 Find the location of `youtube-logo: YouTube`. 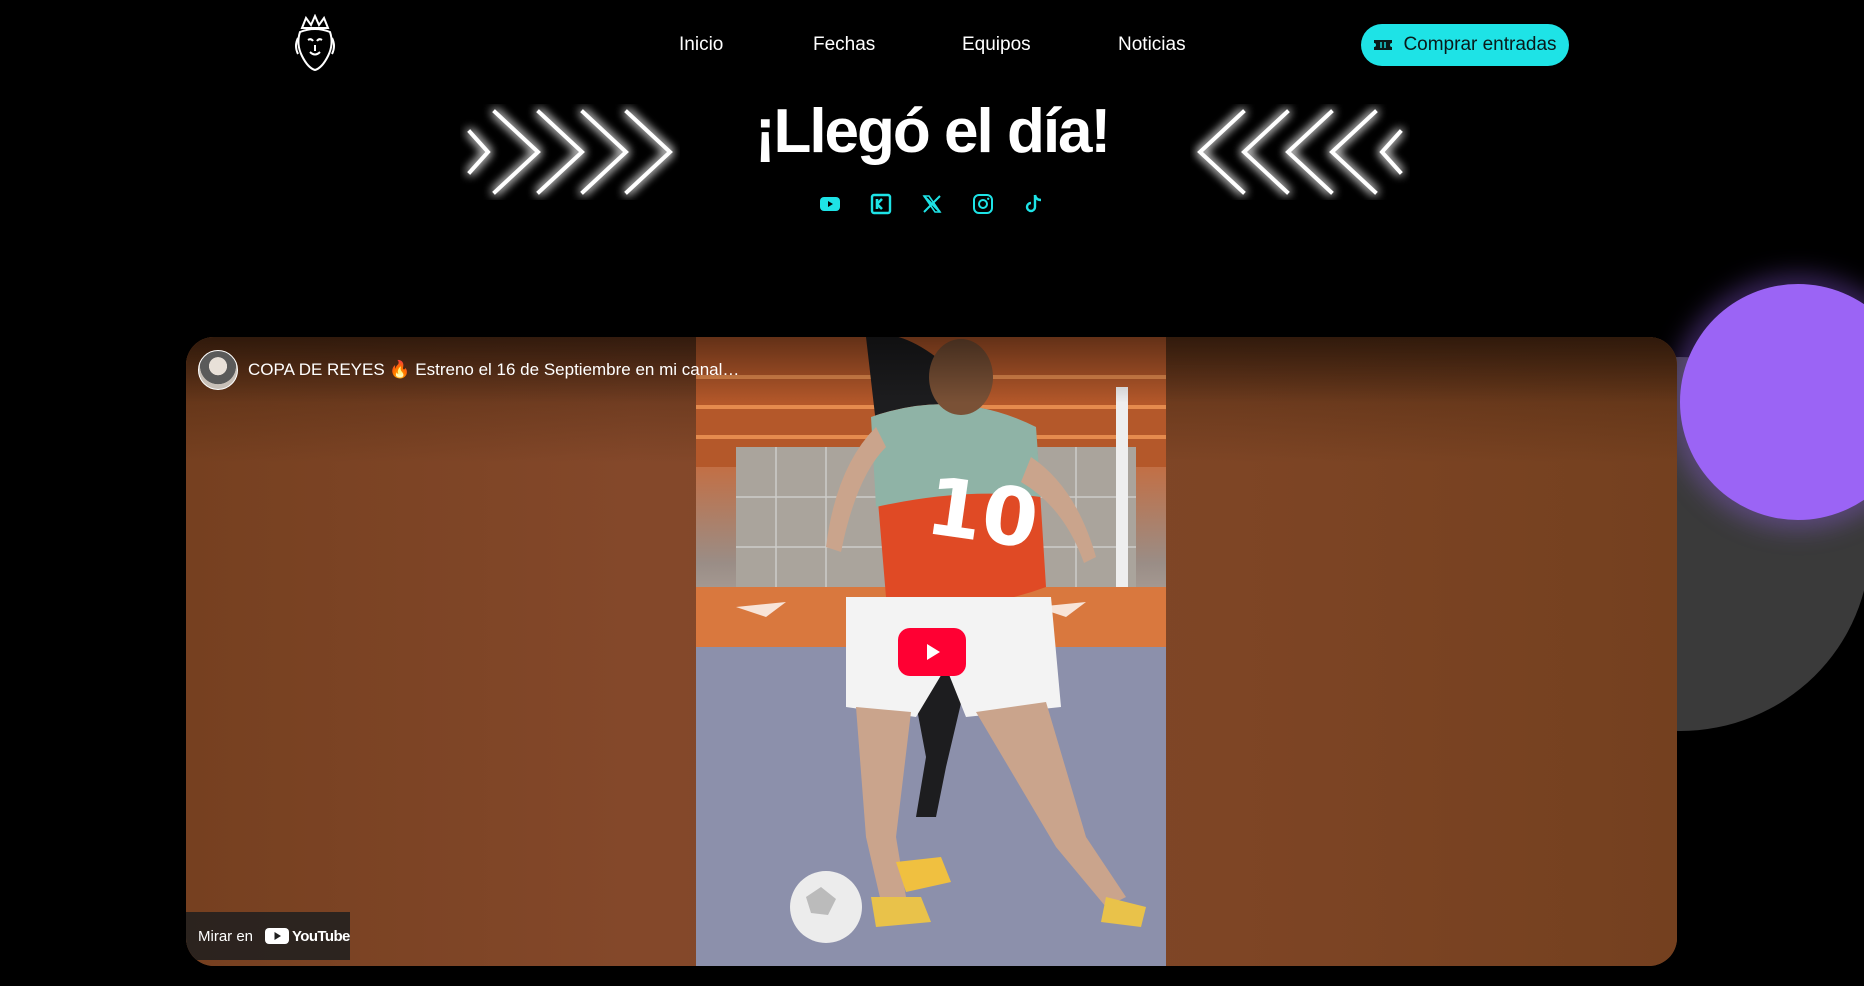

youtube-logo: YouTube is located at coordinates (307, 936).